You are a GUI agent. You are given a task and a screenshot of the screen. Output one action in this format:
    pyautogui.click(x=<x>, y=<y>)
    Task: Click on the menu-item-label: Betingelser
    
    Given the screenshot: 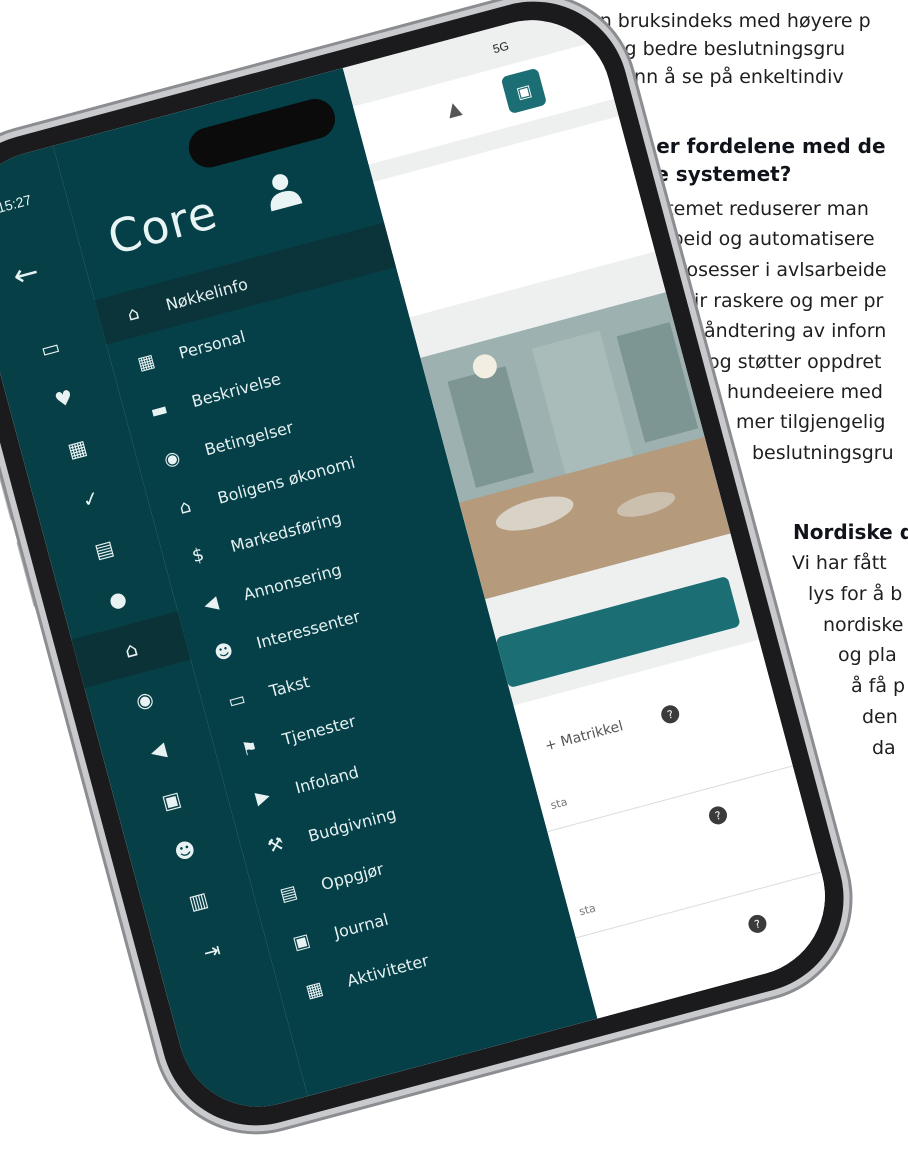 What is the action you would take?
    pyautogui.click(x=249, y=438)
    